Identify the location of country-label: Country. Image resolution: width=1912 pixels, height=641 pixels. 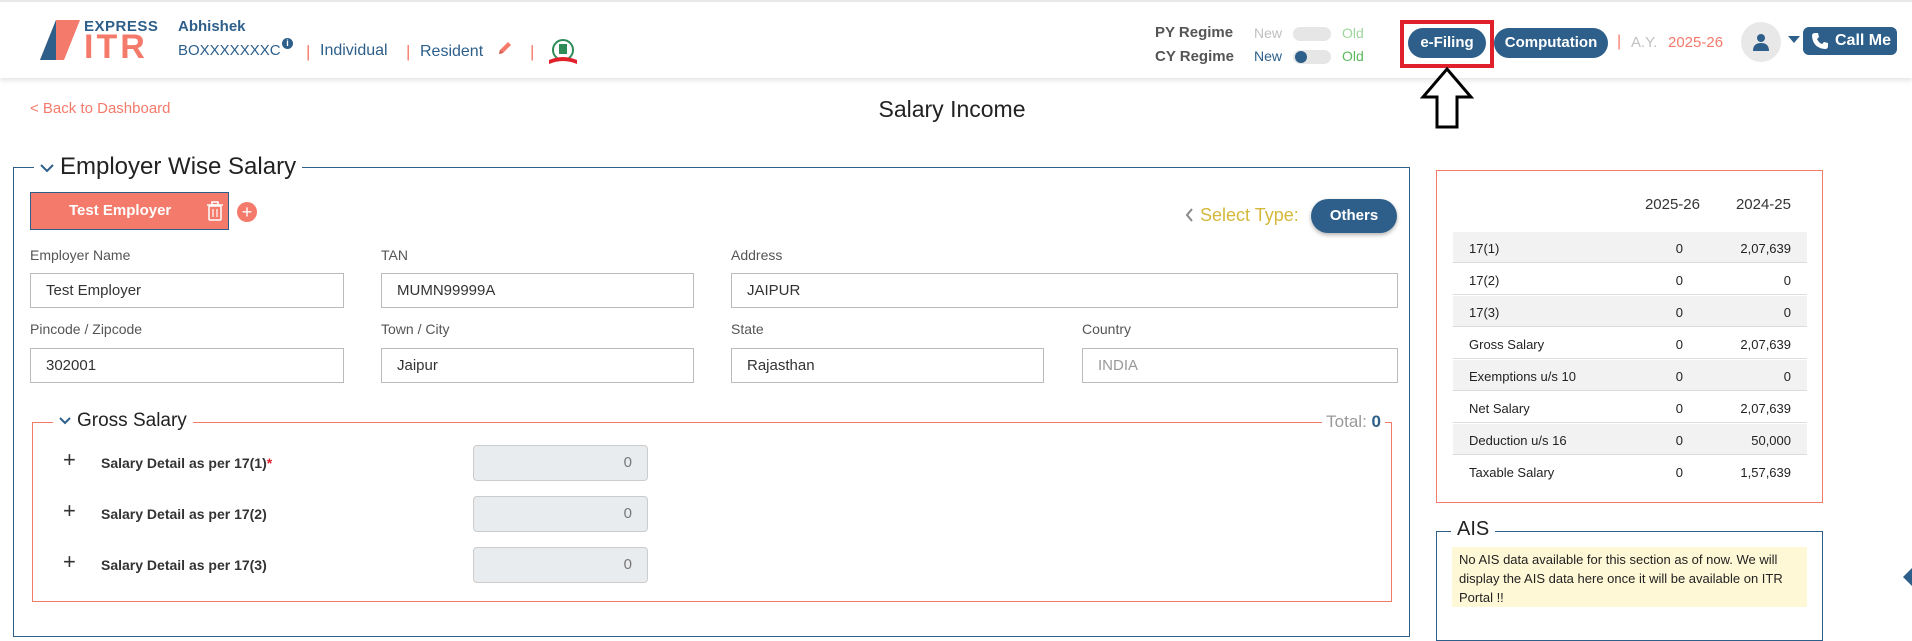
(1107, 329).